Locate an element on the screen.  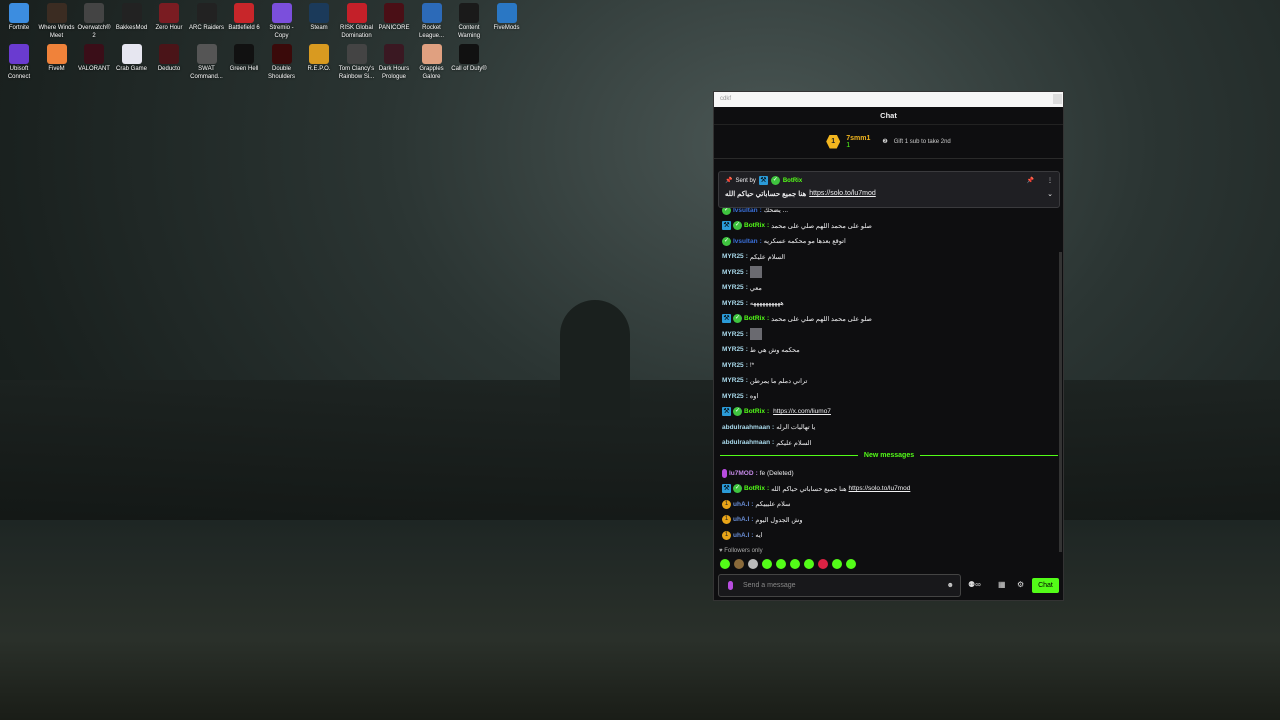
desktop-icon: Call of Duty® is located at coordinates (469, 58).